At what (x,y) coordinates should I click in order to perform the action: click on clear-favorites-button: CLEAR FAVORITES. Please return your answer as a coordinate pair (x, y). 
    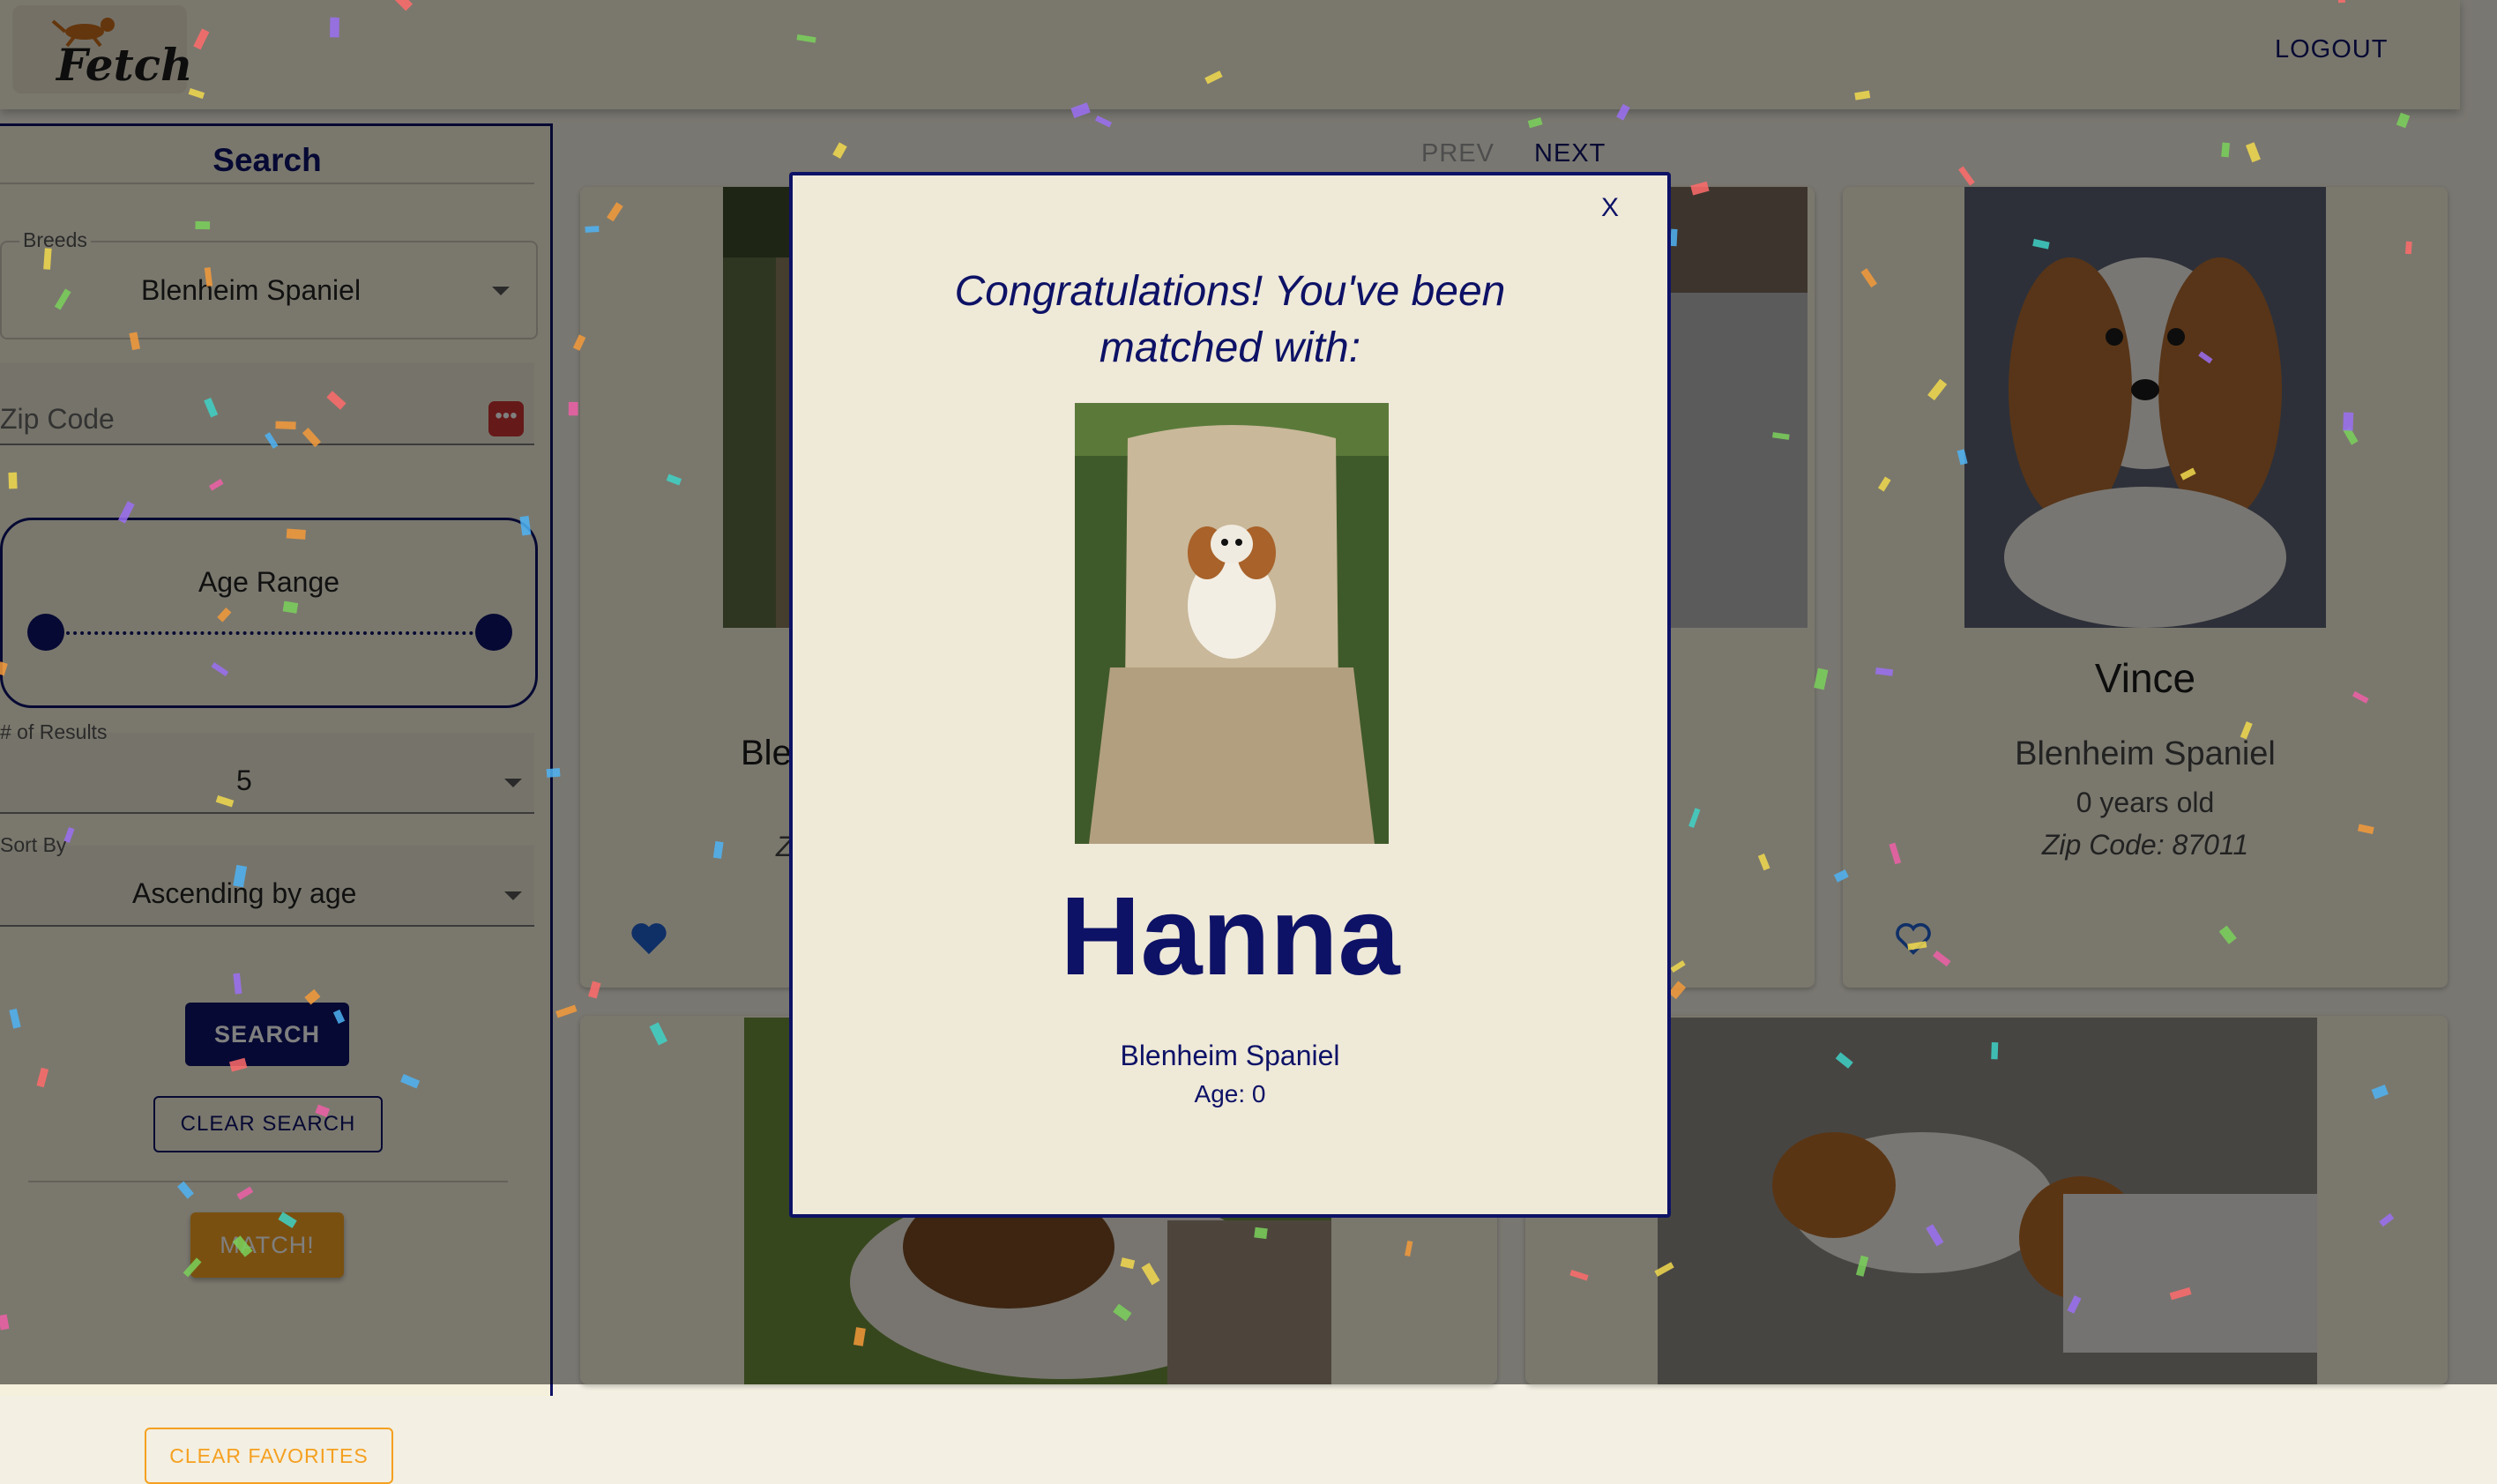
    Looking at the image, I should click on (269, 1456).